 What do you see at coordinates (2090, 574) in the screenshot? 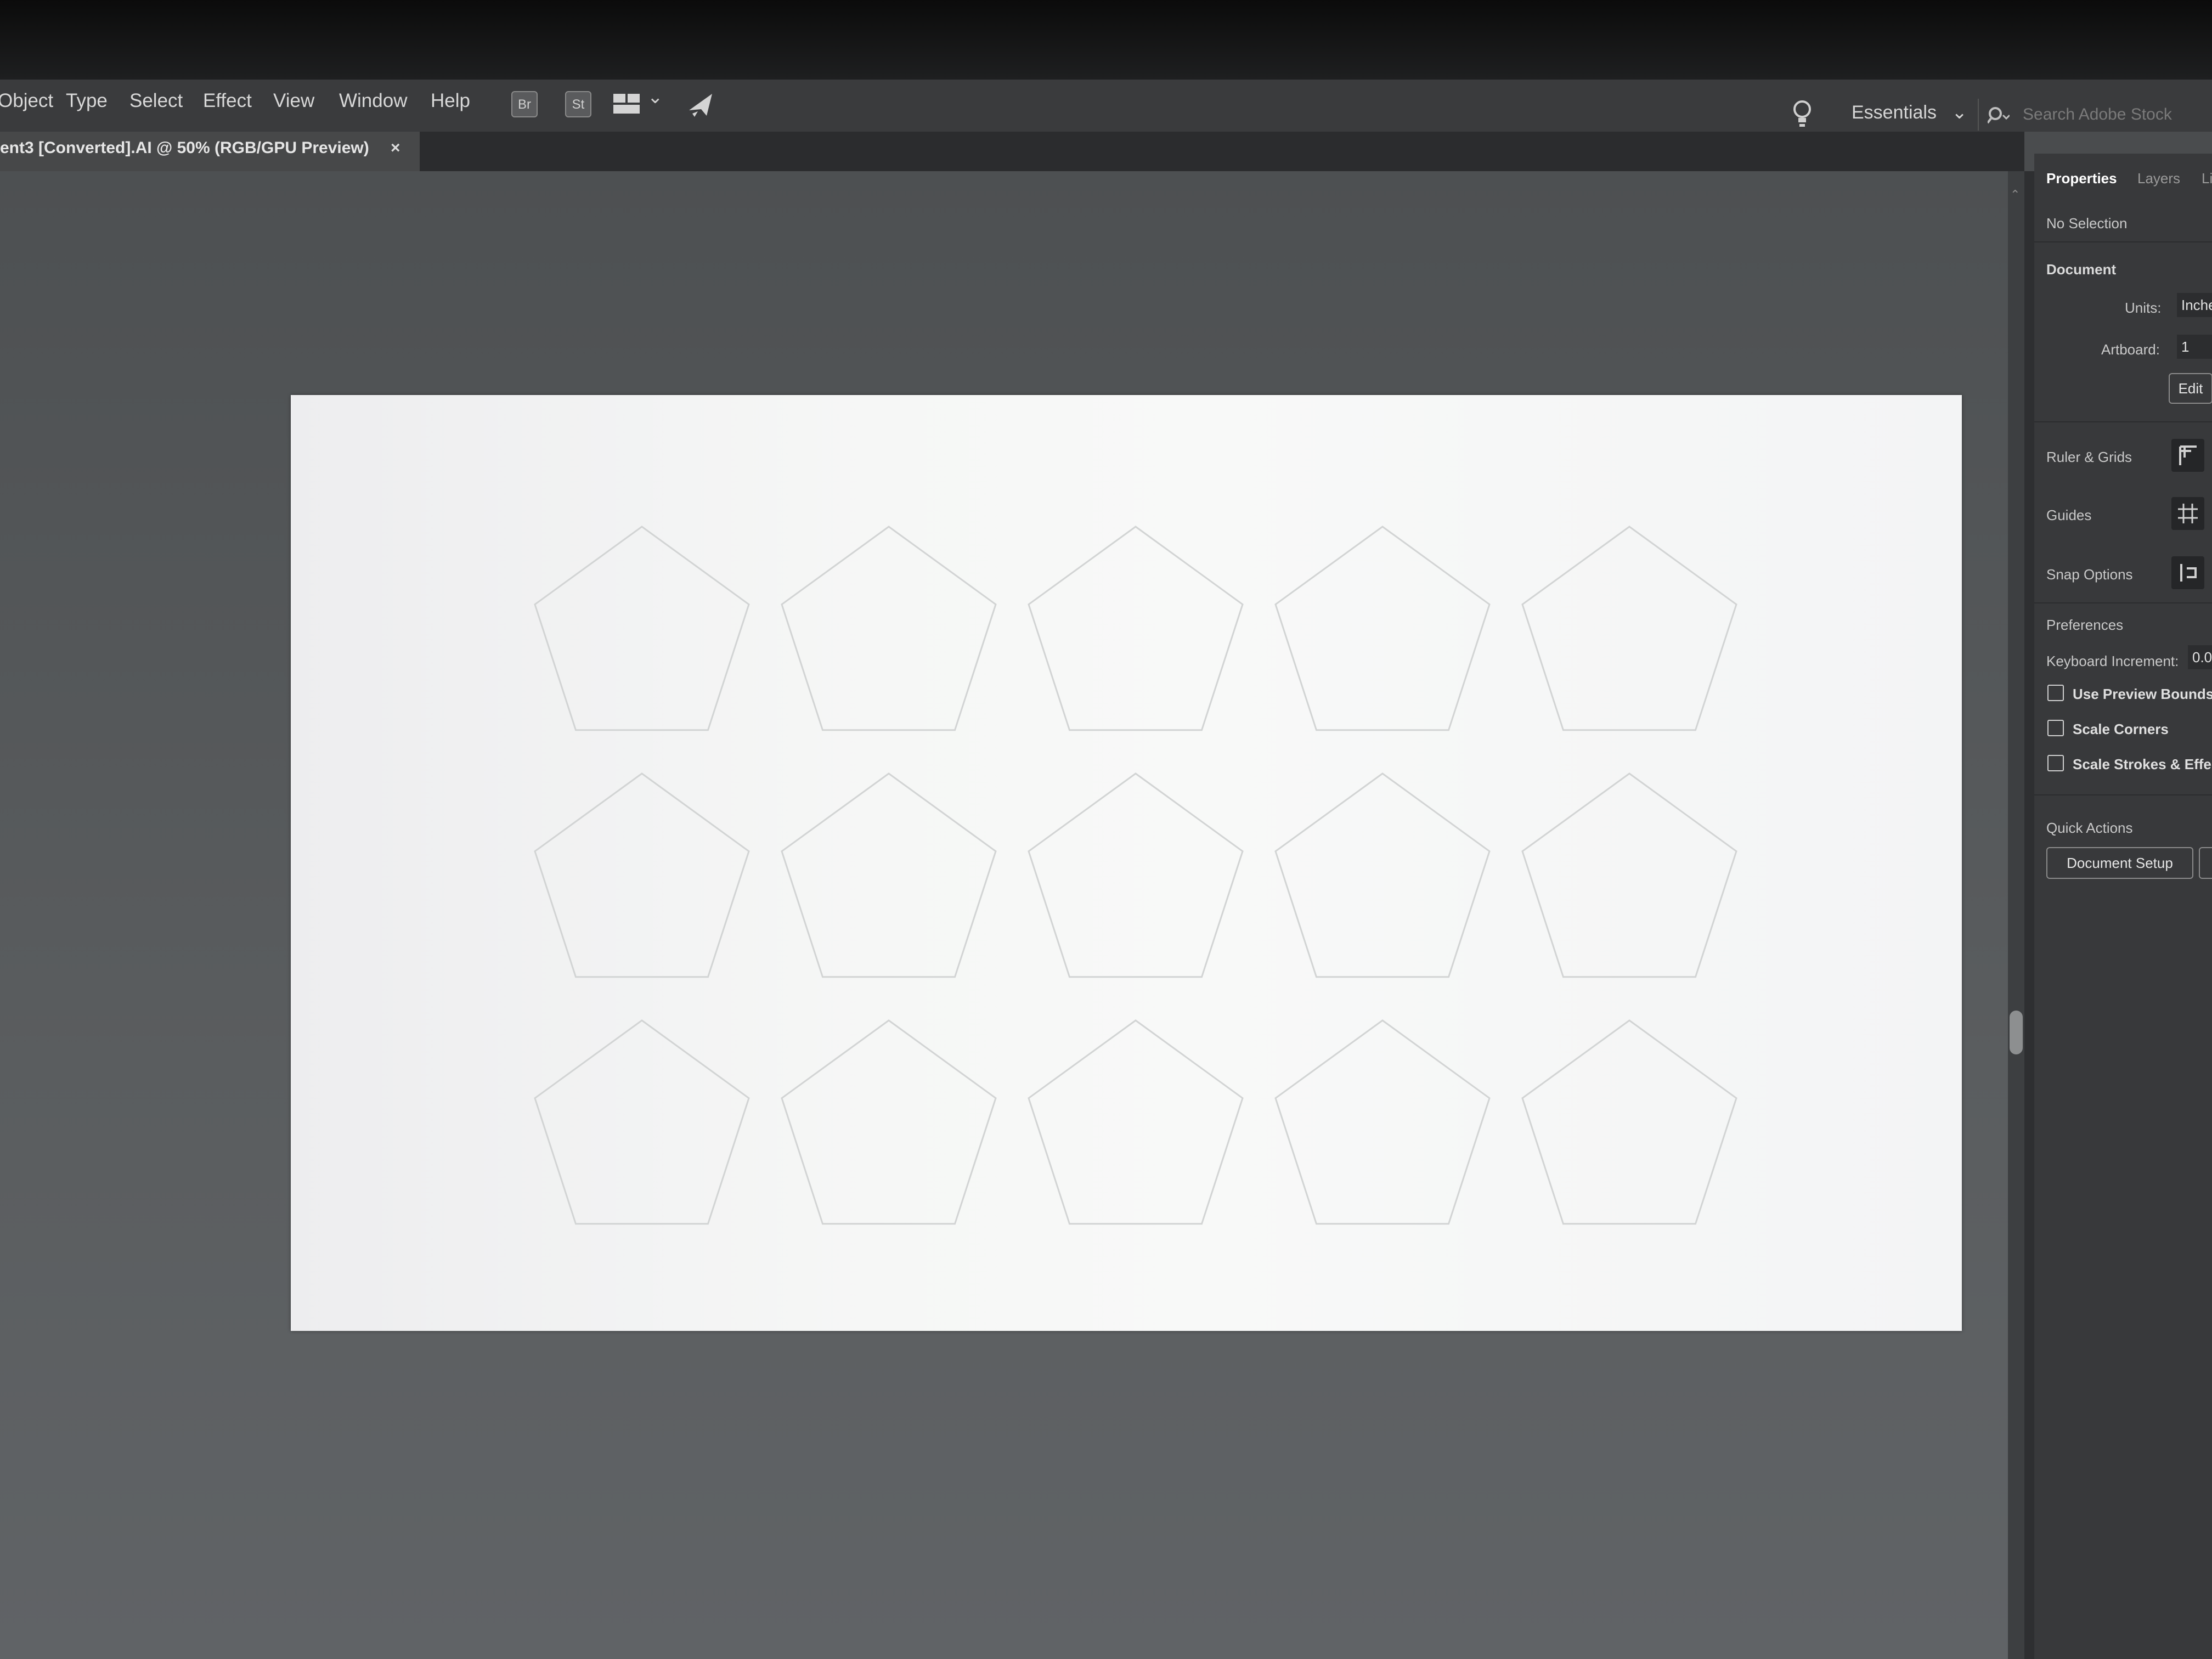
I see `snap-options-label: Snap Options` at bounding box center [2090, 574].